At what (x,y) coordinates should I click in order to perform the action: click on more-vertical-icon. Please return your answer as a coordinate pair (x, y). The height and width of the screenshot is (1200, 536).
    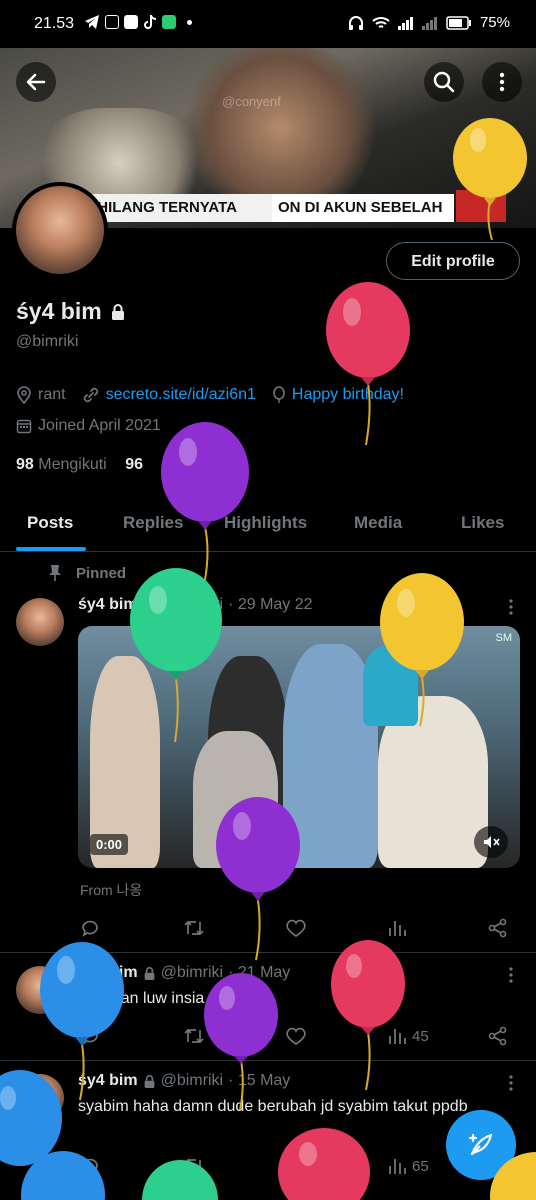
    Looking at the image, I should click on (502, 82).